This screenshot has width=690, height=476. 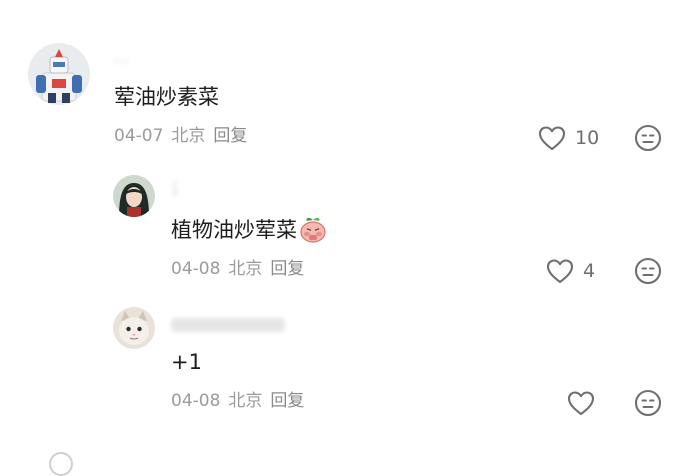 What do you see at coordinates (234, 230) in the screenshot?
I see `comment-text-value: 植物油炒荤菜` at bounding box center [234, 230].